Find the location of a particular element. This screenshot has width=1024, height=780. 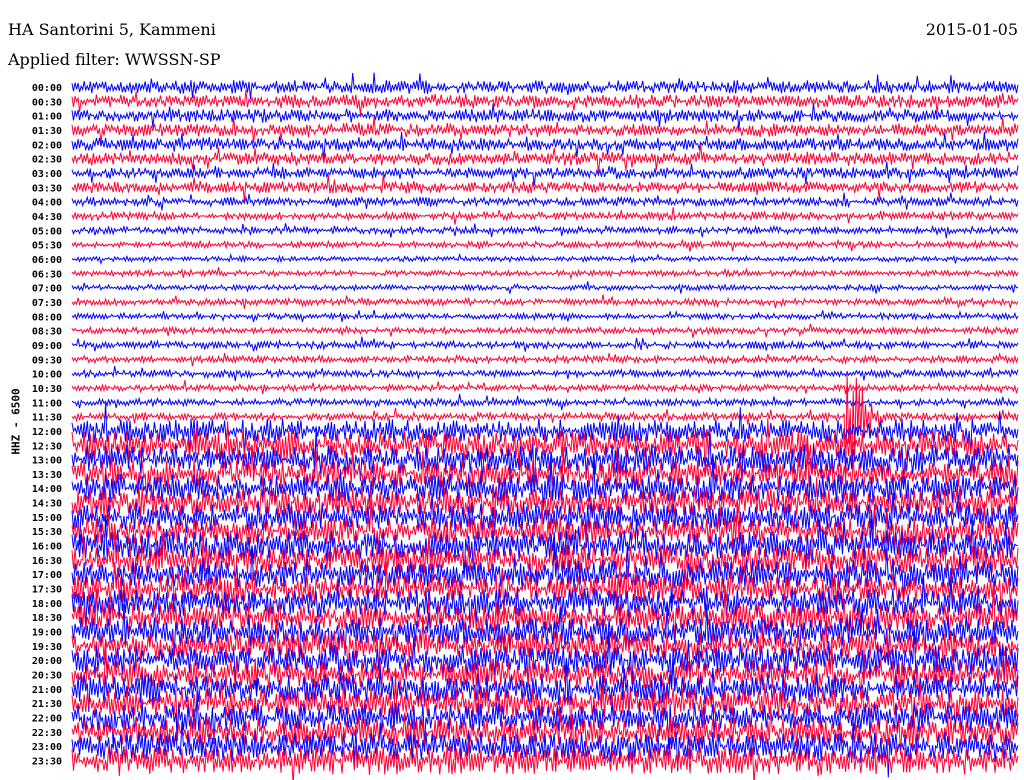

row-time-label: 13:00 is located at coordinates (47, 461).